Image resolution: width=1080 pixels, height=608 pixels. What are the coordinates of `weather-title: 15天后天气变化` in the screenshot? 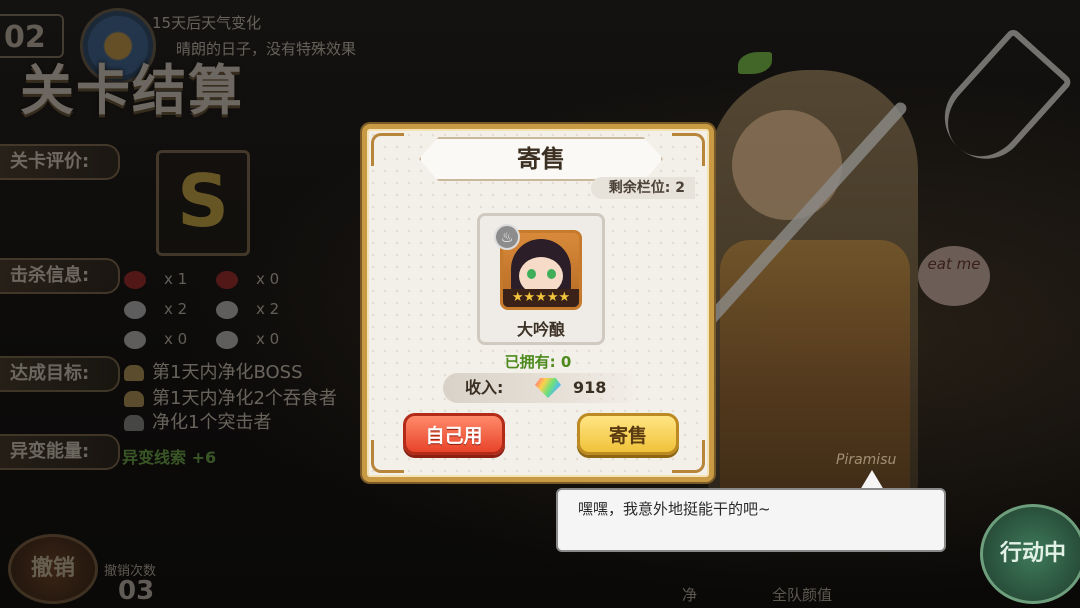 It's located at (207, 23).